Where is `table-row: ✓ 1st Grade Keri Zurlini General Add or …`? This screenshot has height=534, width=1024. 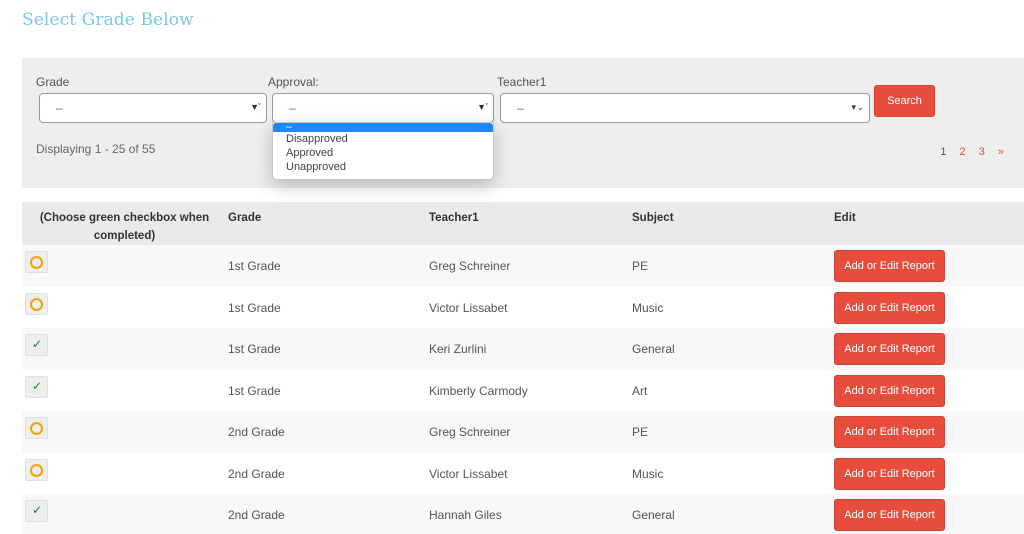 table-row: ✓ 1st Grade Keri Zurlini General Add or … is located at coordinates (523, 349).